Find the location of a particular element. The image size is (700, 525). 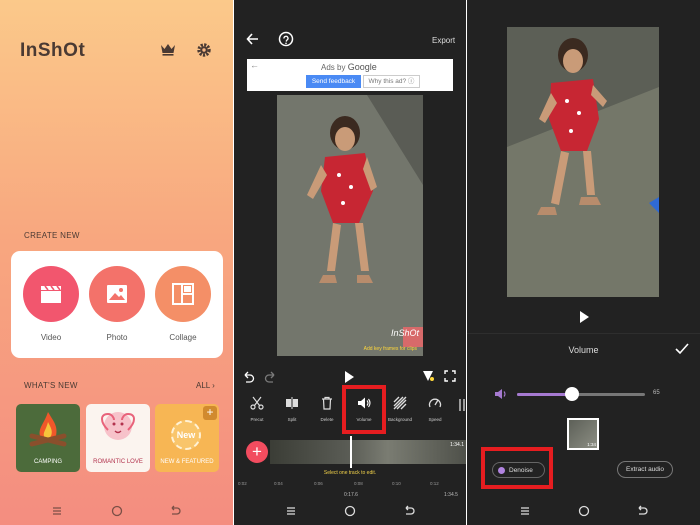

video-button is located at coordinates (51, 294).